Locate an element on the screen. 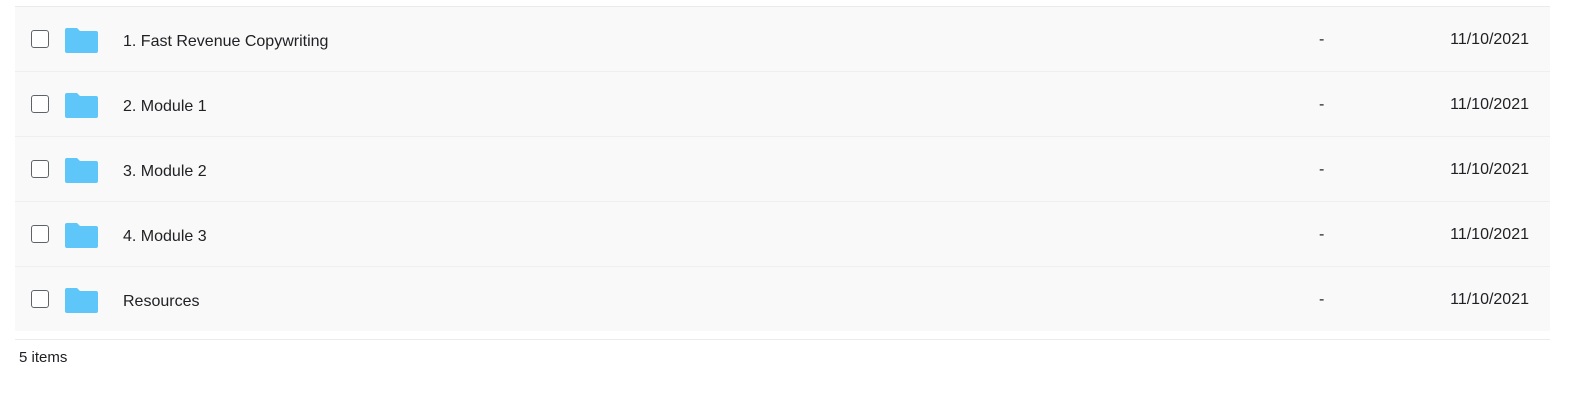  file-name: 3. Module 2 is located at coordinates (165, 172).